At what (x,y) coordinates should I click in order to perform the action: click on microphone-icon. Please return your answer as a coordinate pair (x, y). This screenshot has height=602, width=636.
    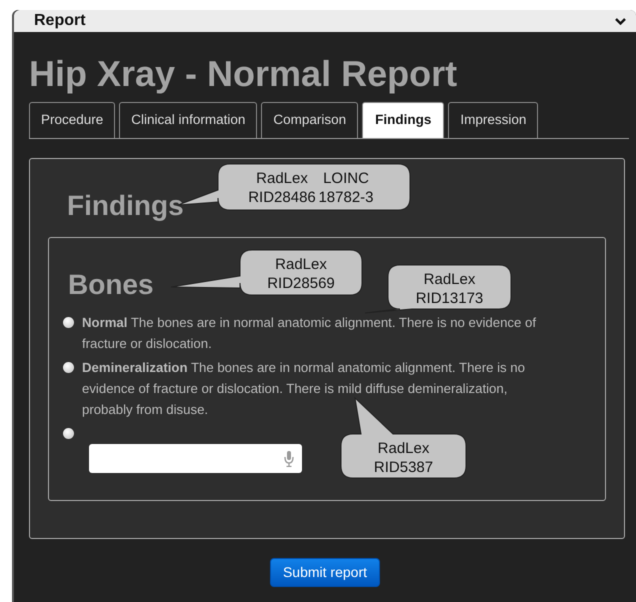
    Looking at the image, I should click on (289, 458).